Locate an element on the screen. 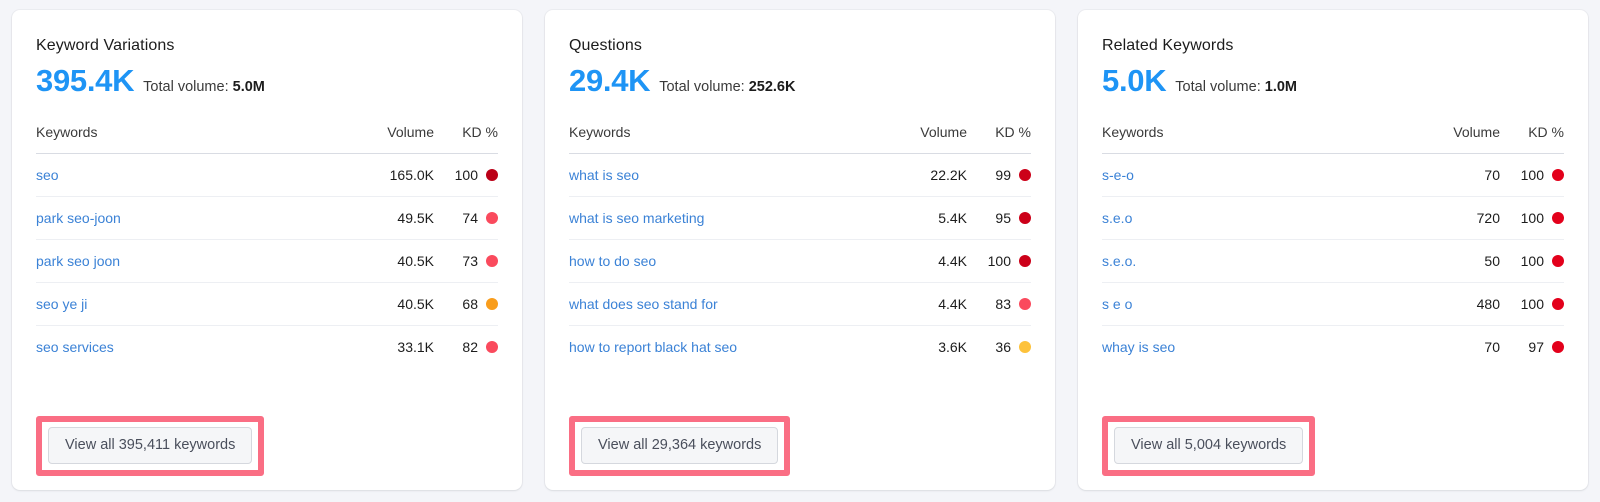 Image resolution: width=1600 pixels, height=502 pixels. total-volume-value: 1.0M is located at coordinates (1281, 87).